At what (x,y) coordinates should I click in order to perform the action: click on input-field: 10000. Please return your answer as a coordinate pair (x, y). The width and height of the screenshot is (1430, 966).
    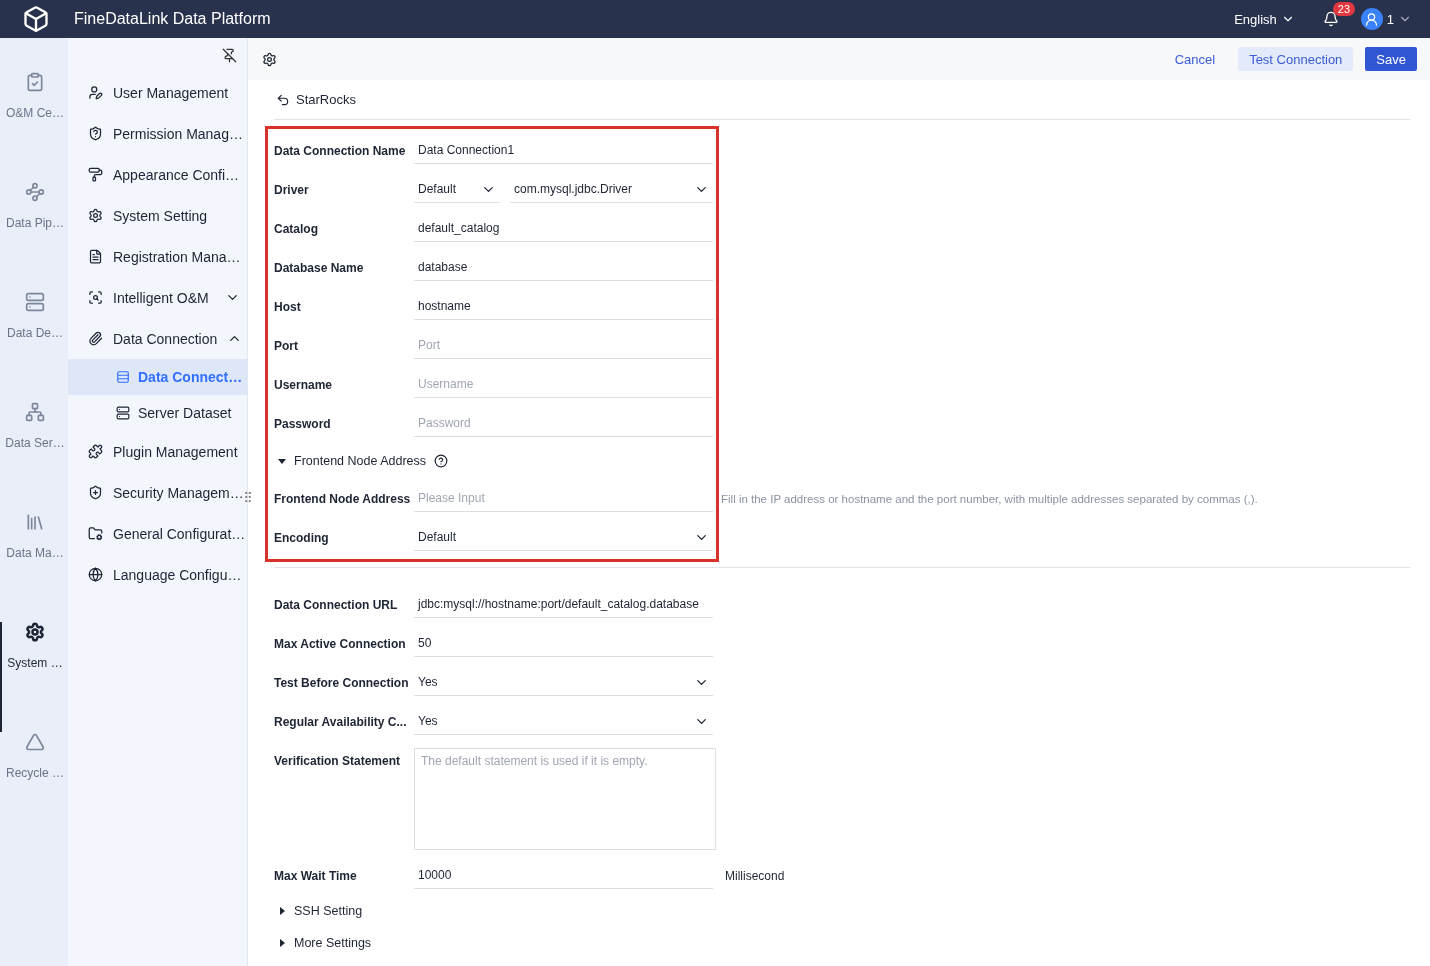
    Looking at the image, I should click on (563, 875).